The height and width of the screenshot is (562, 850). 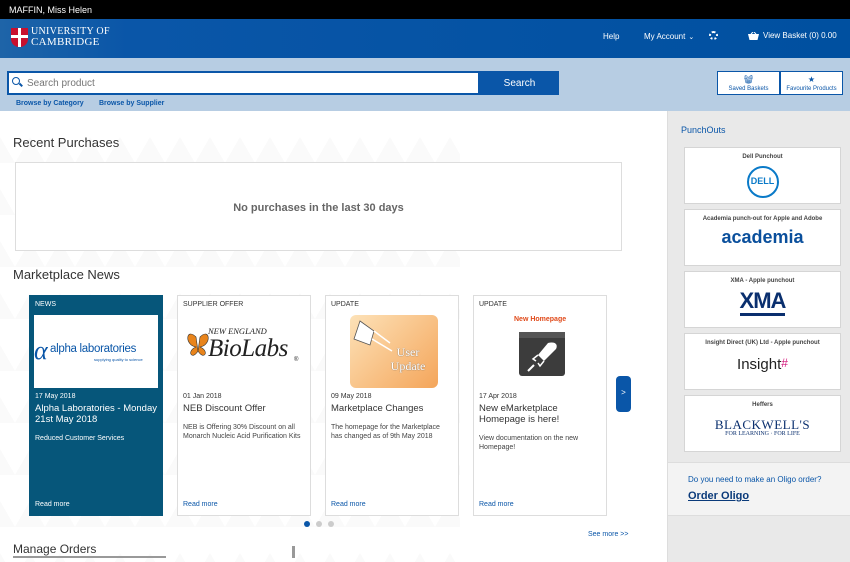 I want to click on help-link: Help, so click(x=611, y=36).